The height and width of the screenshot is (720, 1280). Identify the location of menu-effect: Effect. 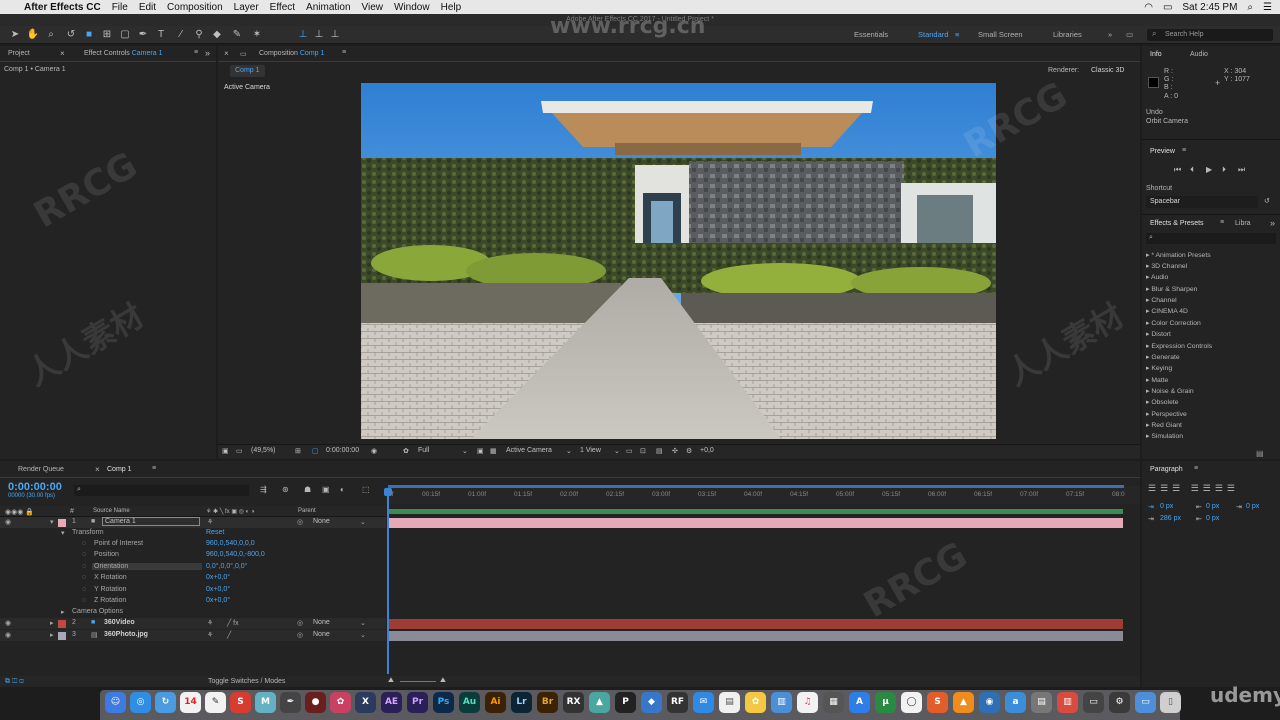
(282, 7).